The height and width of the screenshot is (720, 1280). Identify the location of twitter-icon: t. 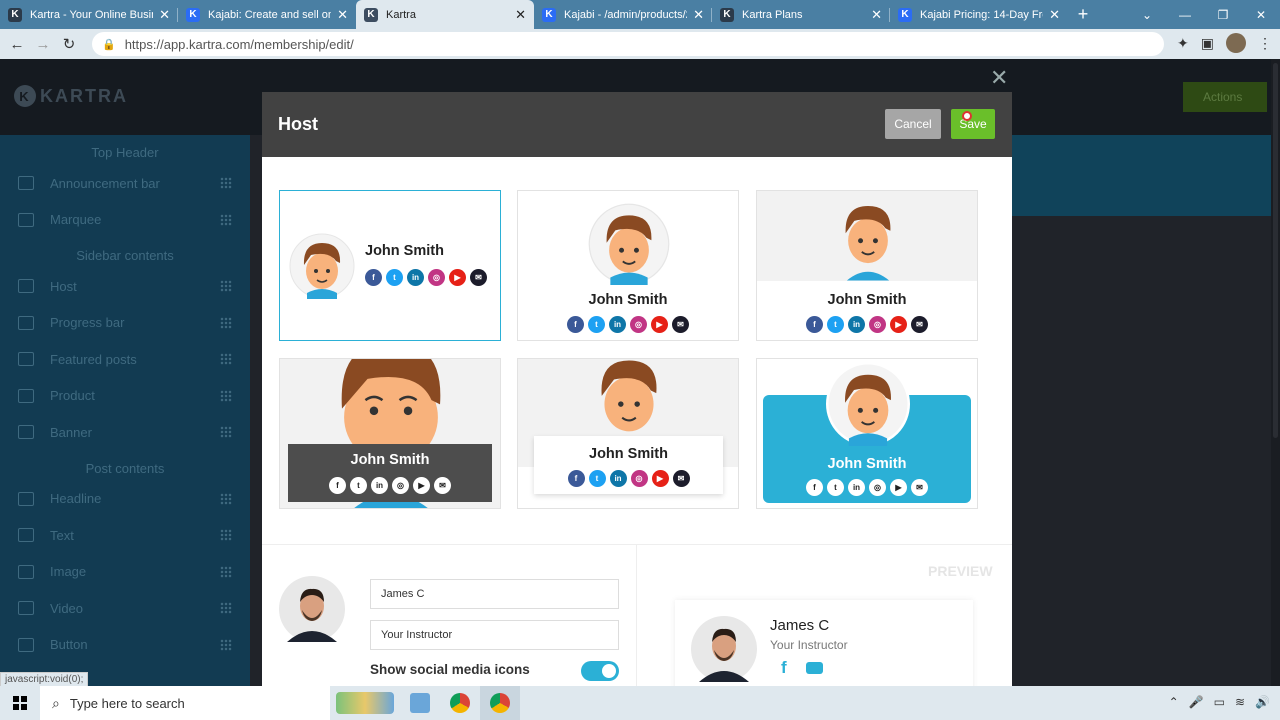
(597, 478).